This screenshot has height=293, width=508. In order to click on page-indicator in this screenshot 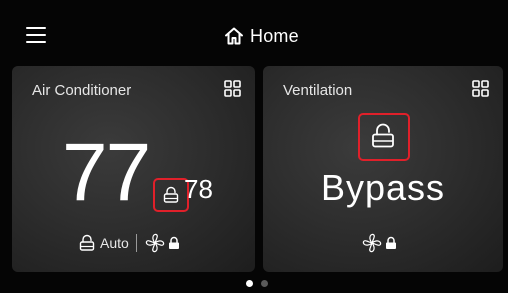, I will do `click(261, 283)`.